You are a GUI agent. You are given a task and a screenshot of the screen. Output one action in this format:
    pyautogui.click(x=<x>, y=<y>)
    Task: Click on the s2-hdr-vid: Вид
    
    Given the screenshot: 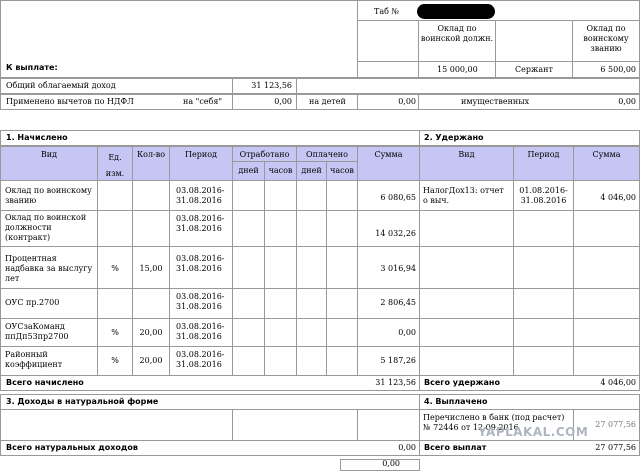 What is the action you would take?
    pyautogui.click(x=466, y=154)
    